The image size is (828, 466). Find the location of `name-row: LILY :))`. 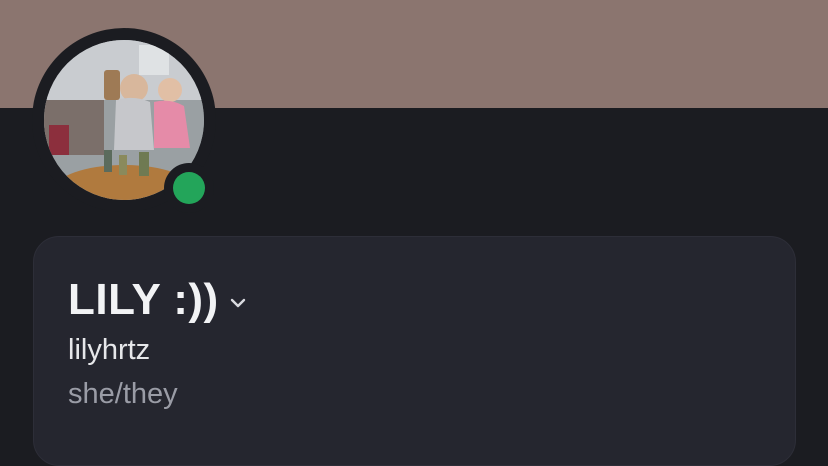

name-row: LILY :)) is located at coordinates (158, 300).